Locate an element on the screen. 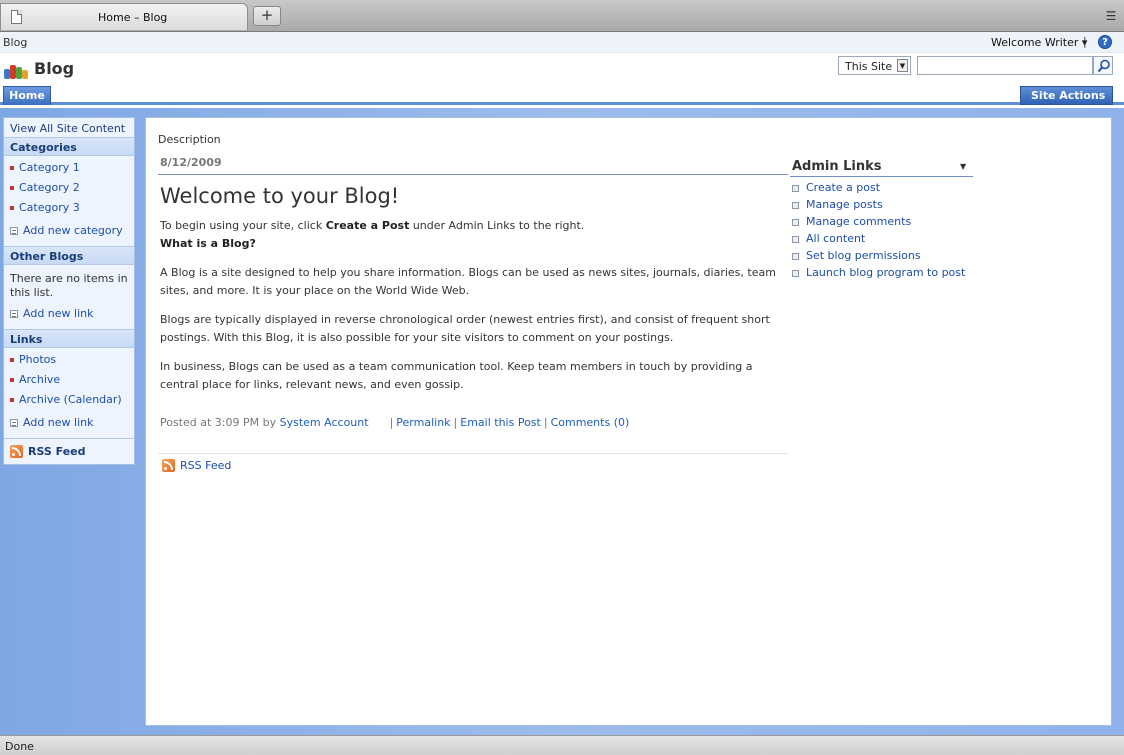  site-title: Blog is located at coordinates (54, 68).